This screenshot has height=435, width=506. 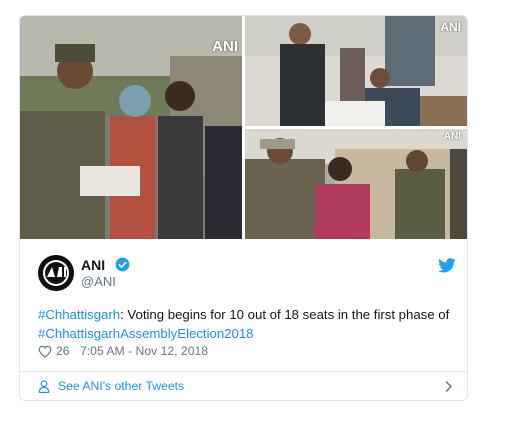 What do you see at coordinates (245, 387) in the screenshot?
I see `see-more-tweets-link: See ANI's other Tweets` at bounding box center [245, 387].